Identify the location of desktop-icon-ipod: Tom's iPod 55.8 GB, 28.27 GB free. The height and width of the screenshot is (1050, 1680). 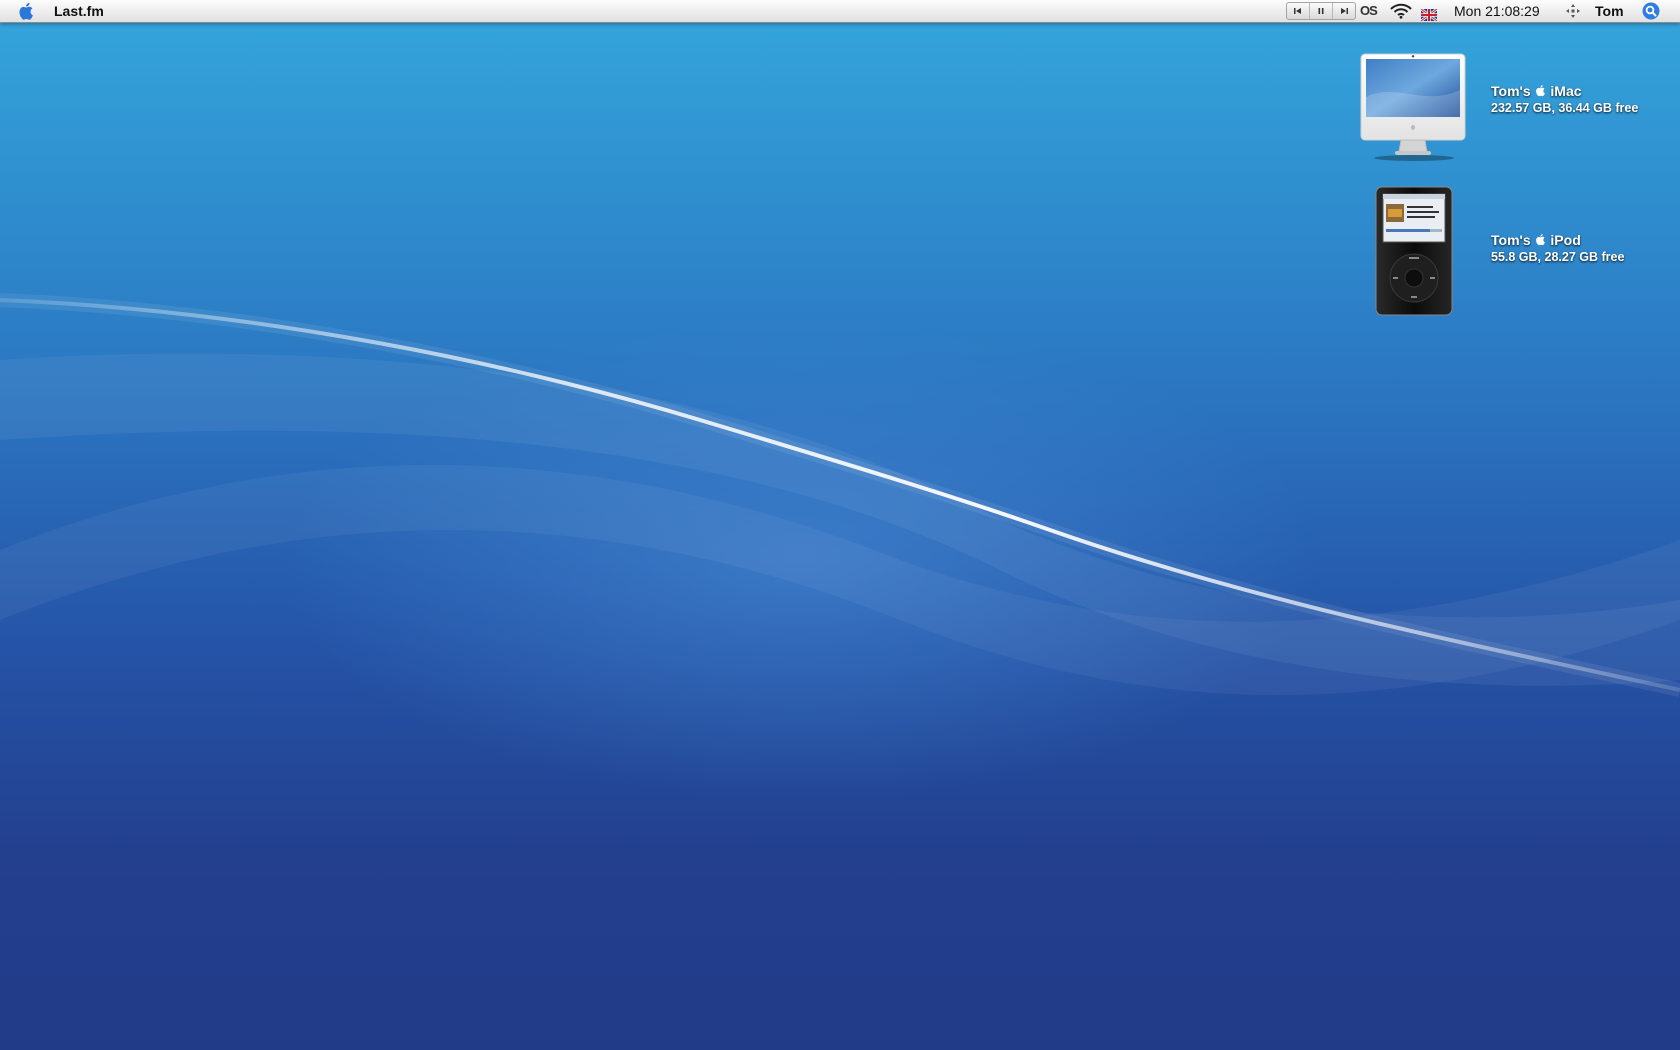
(1515, 252).